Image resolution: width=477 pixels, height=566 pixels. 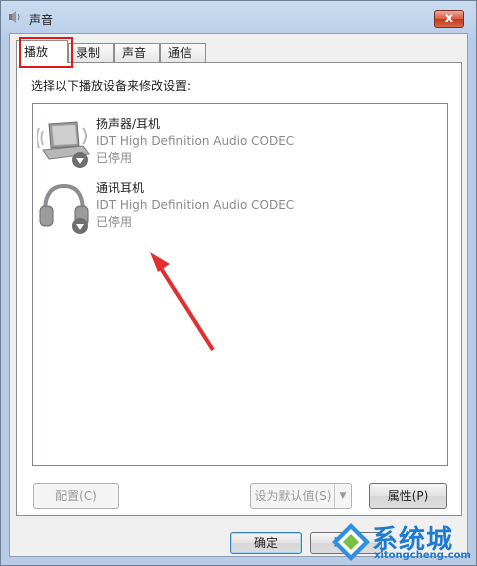 I want to click on tab-sounds: 声音, so click(x=137, y=52).